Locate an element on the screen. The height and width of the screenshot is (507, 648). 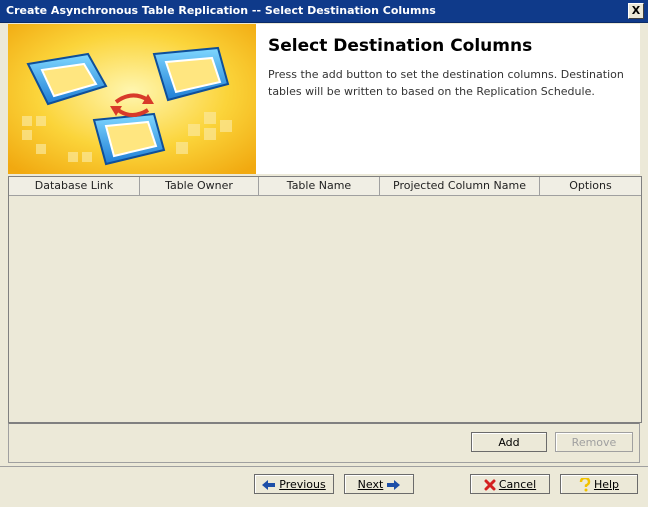
close-icon: X is located at coordinates (636, 10).